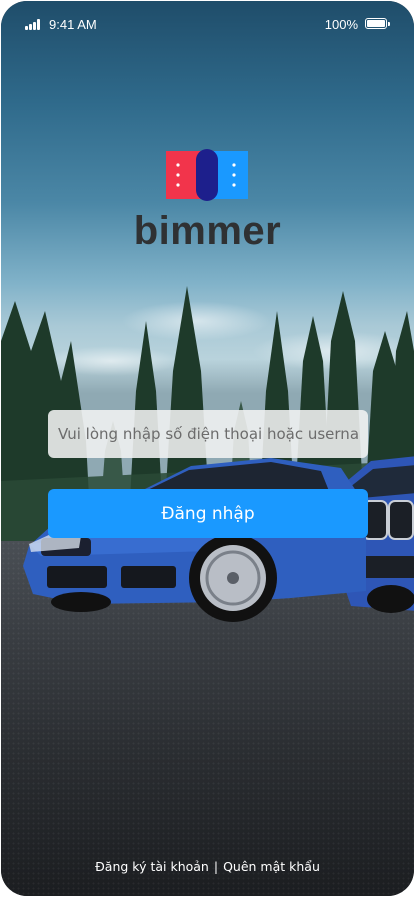  What do you see at coordinates (208, 434) in the screenshot?
I see `username-input` at bounding box center [208, 434].